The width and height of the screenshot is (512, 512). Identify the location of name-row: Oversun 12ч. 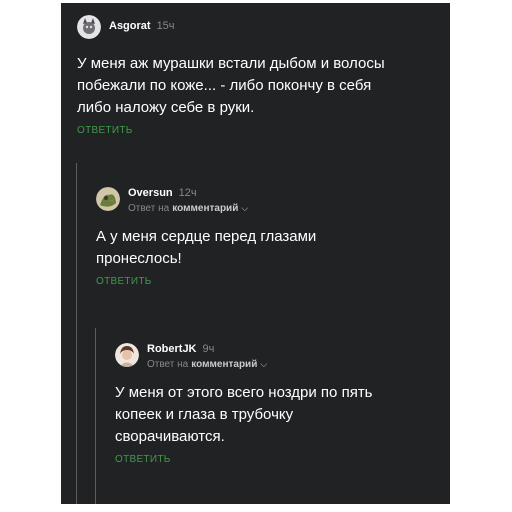
(188, 193).